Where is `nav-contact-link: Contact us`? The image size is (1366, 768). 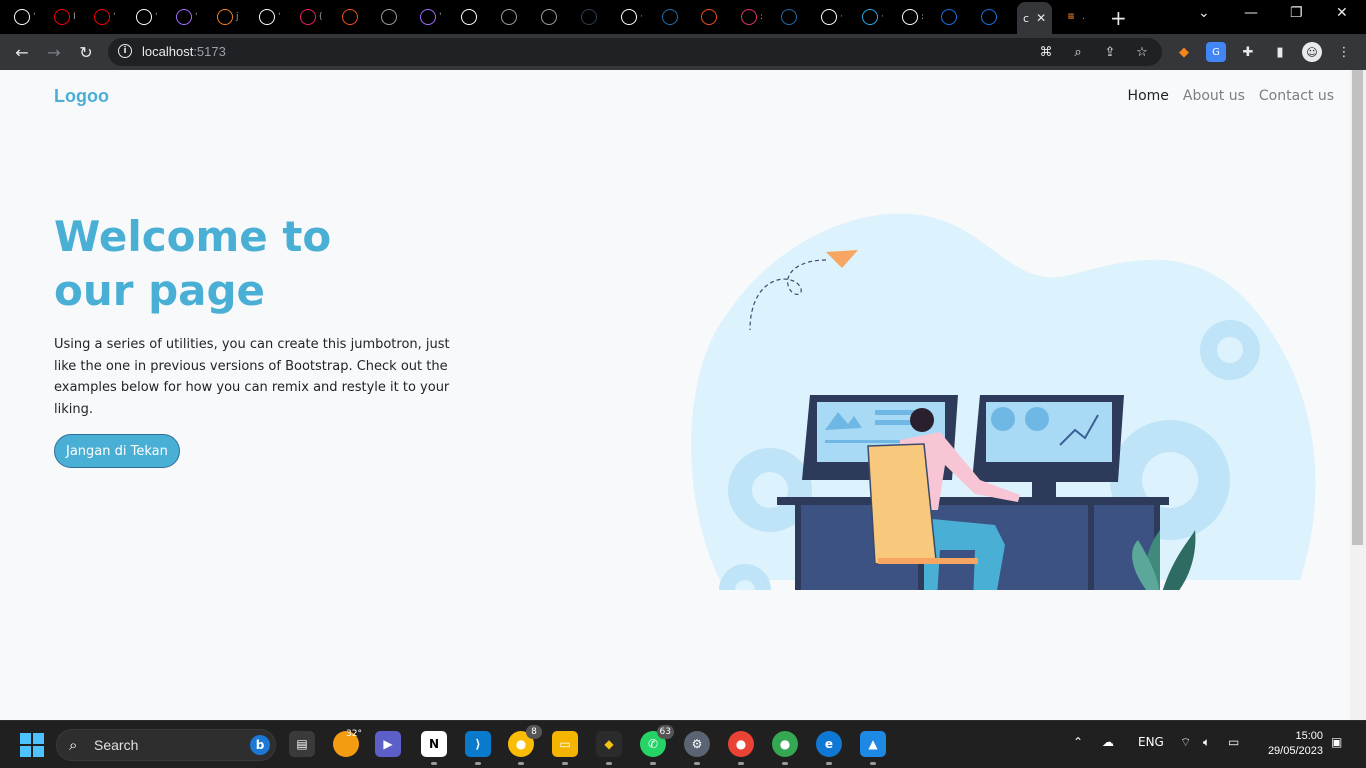 nav-contact-link: Contact us is located at coordinates (1296, 96).